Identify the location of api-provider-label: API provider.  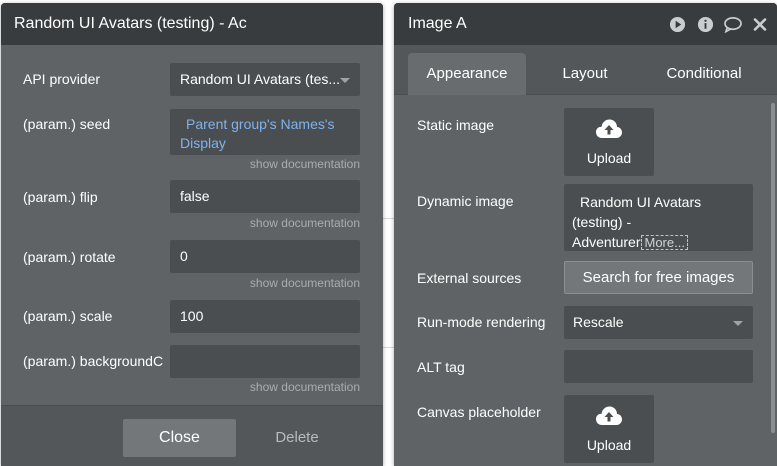
(62, 79).